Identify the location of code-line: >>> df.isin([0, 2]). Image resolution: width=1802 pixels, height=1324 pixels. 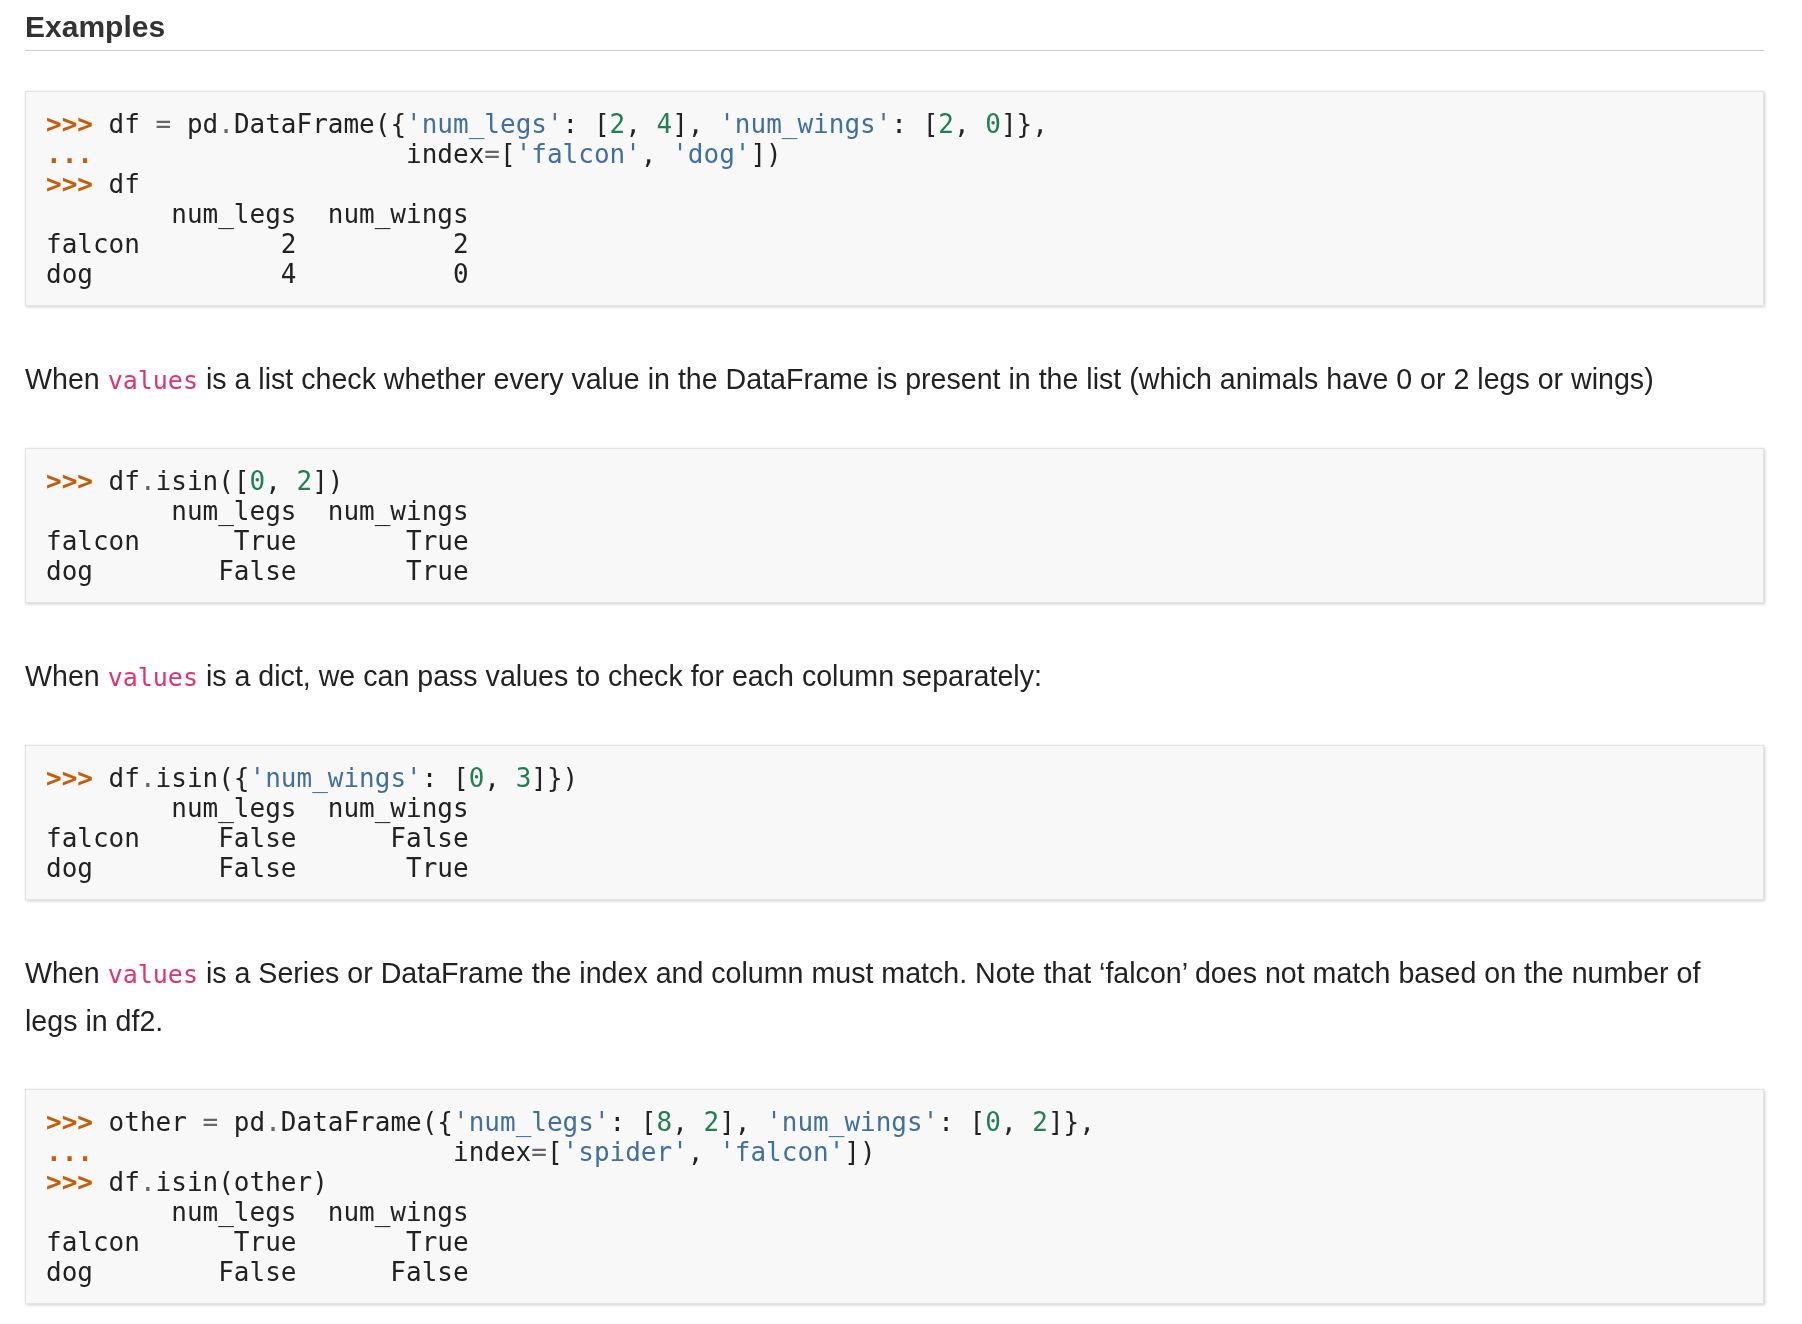
(195, 481).